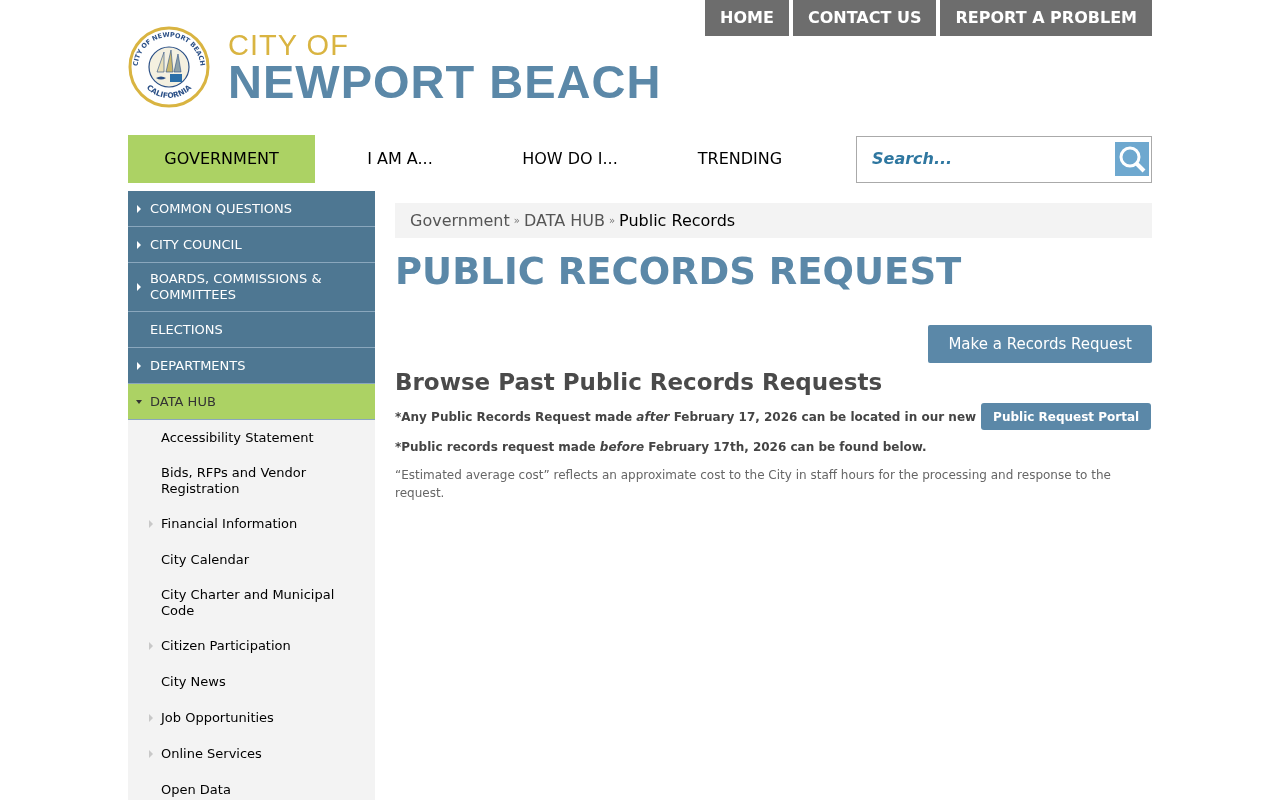 This screenshot has height=800, width=1280. Describe the element at coordinates (677, 220) in the screenshot. I see `breadcrumb-current: Public Records` at that location.